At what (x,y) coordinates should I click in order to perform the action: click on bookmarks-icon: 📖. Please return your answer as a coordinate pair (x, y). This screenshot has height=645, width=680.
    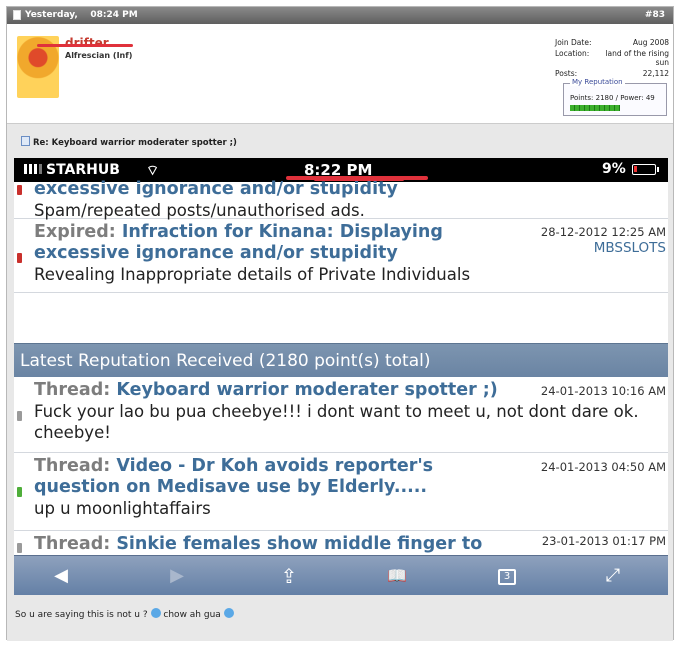
    Looking at the image, I should click on (397, 576).